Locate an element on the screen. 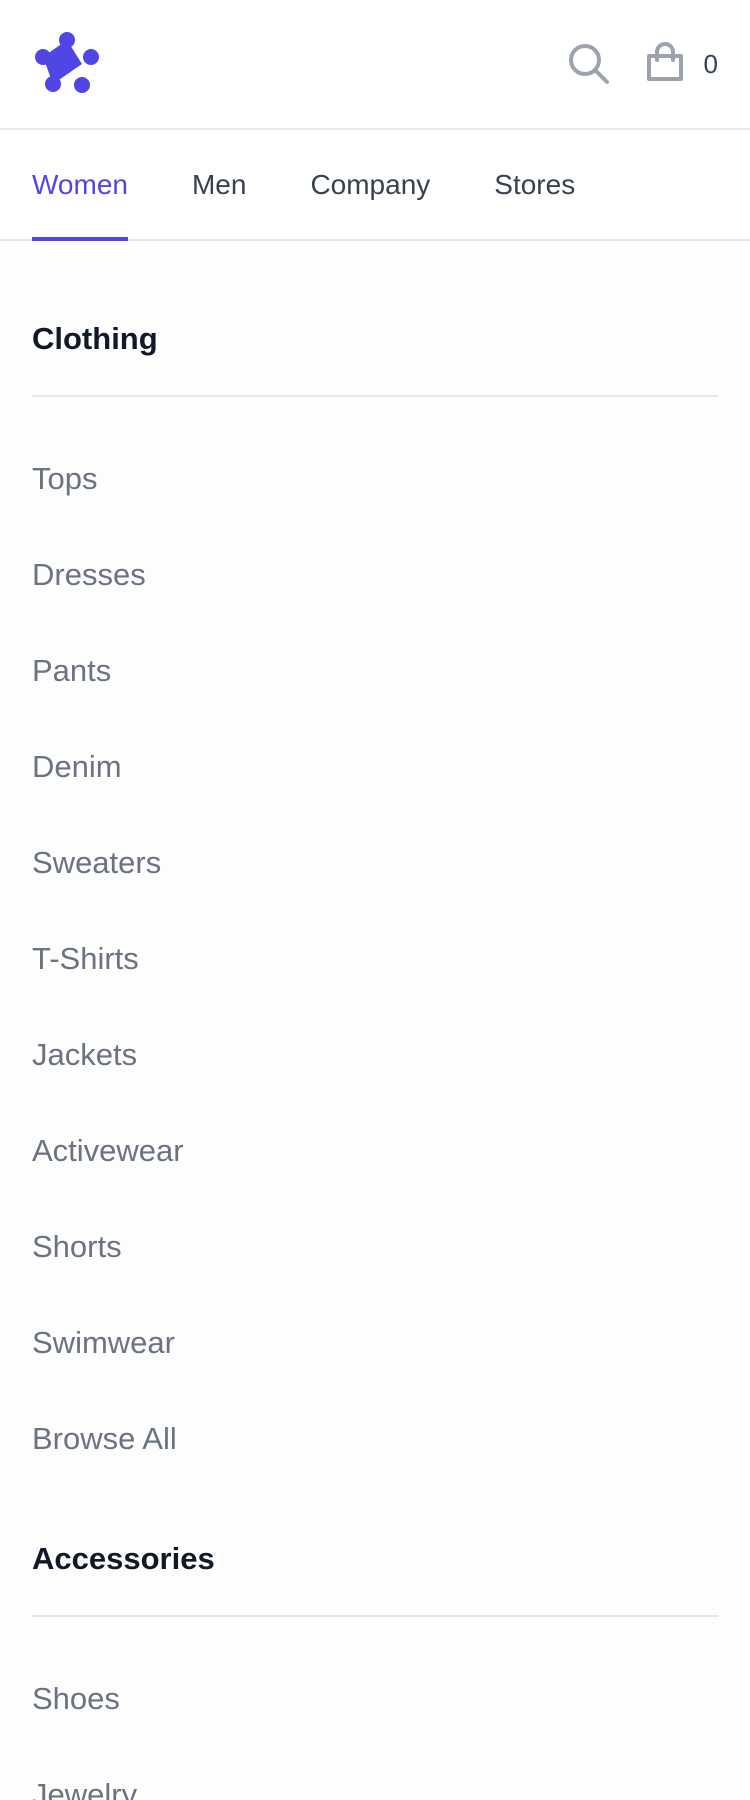 The width and height of the screenshot is (750, 1800). brand-logo-icon is located at coordinates (67, 62).